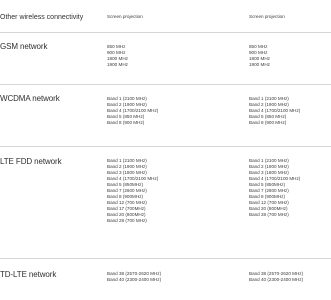 The width and height of the screenshot is (331, 300). I want to click on left-column-values: 850 MHz 900 MHz 1800 MHz 1900 MHz, so click(117, 56).